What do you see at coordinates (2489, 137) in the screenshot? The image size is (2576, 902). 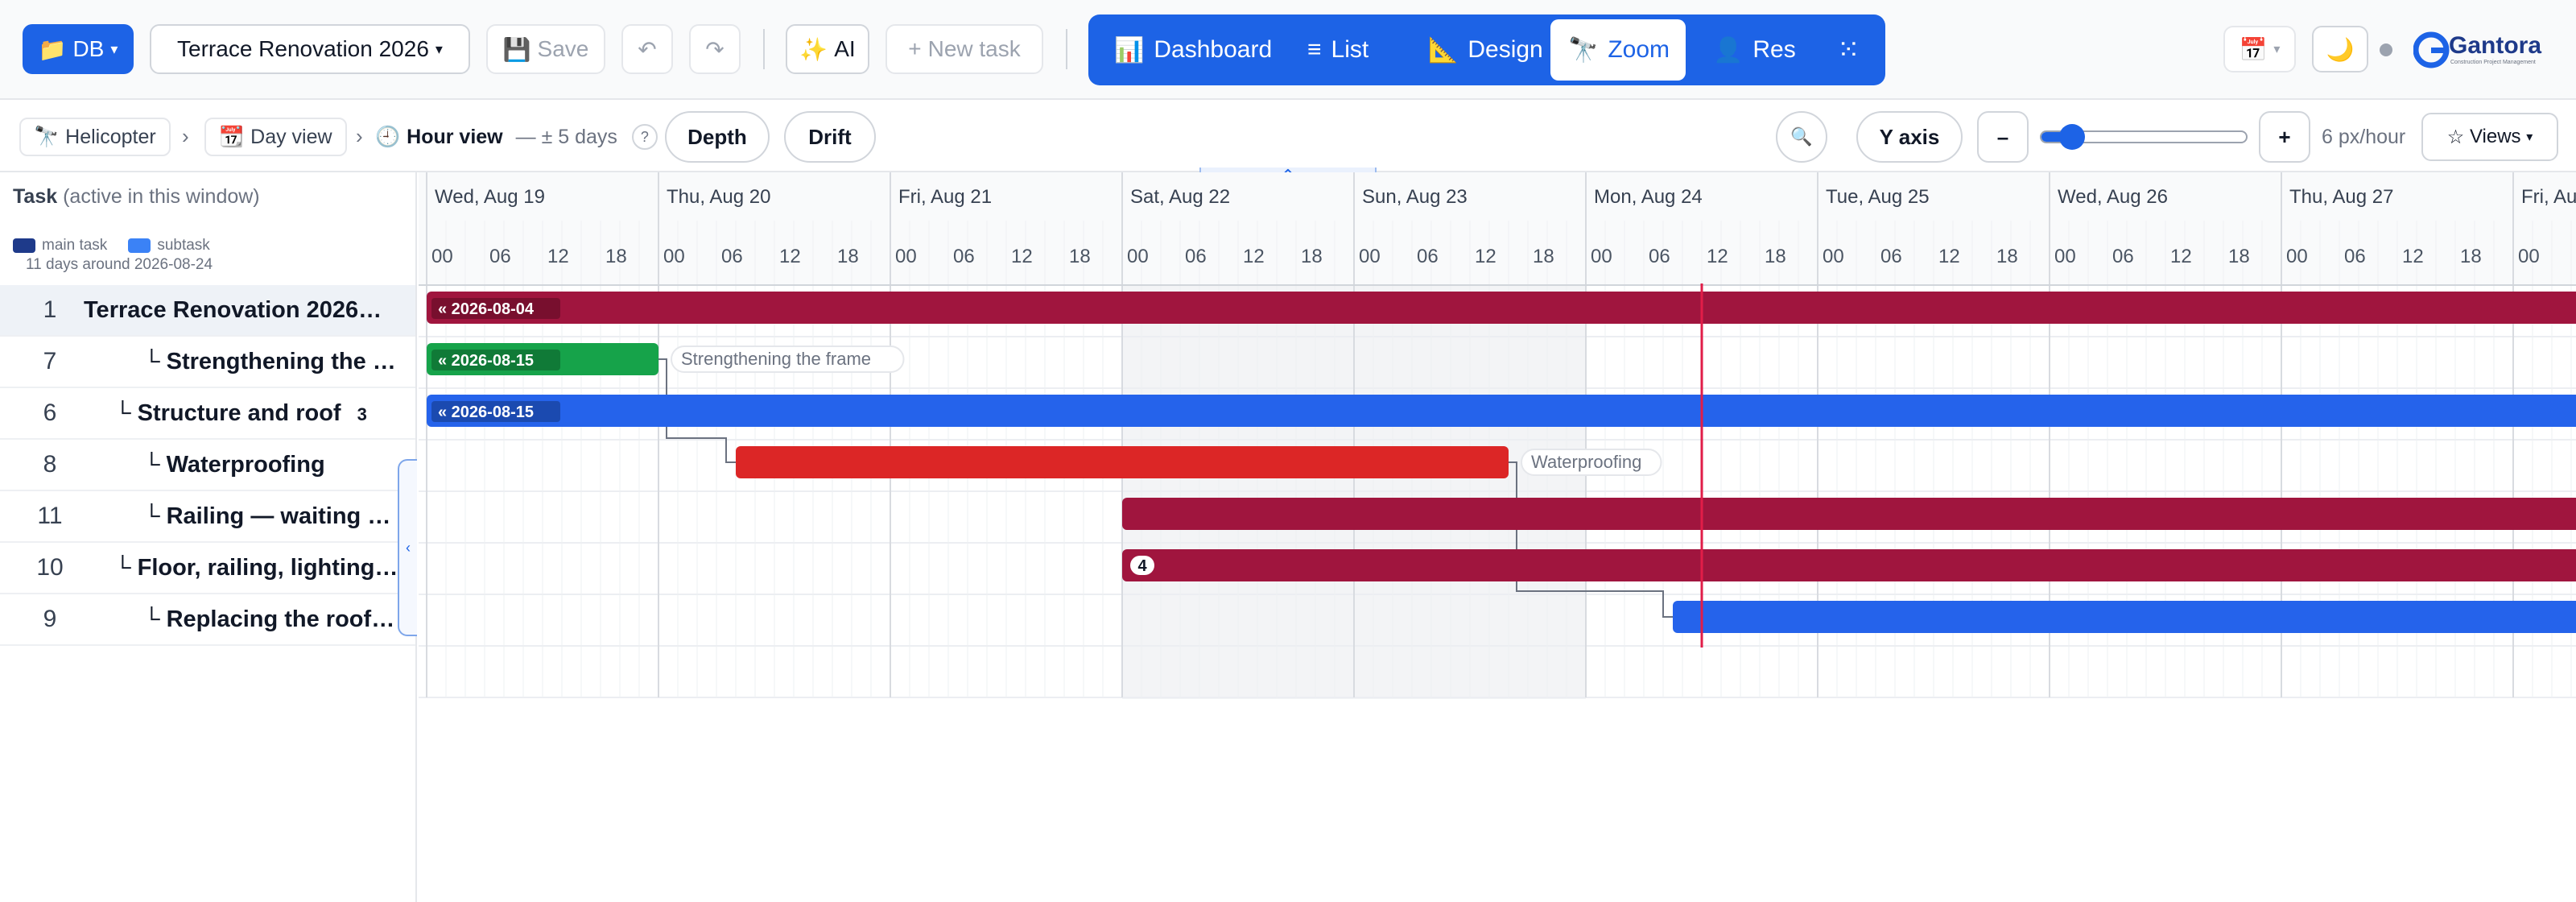 I see `views-menu-button: ☆ Views ▾` at bounding box center [2489, 137].